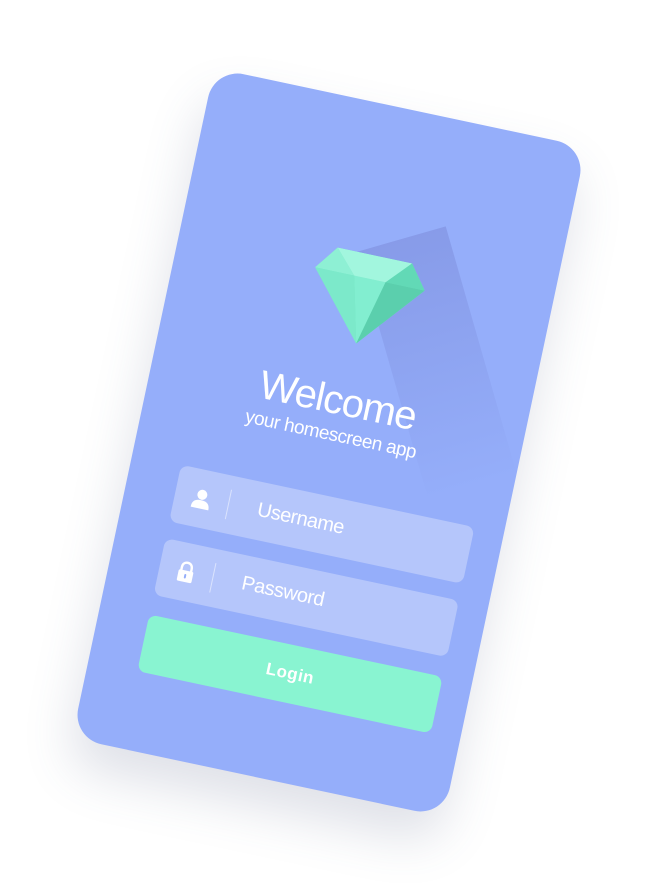 This screenshot has height=885, width=658. What do you see at coordinates (185, 572) in the screenshot?
I see `lock-icon` at bounding box center [185, 572].